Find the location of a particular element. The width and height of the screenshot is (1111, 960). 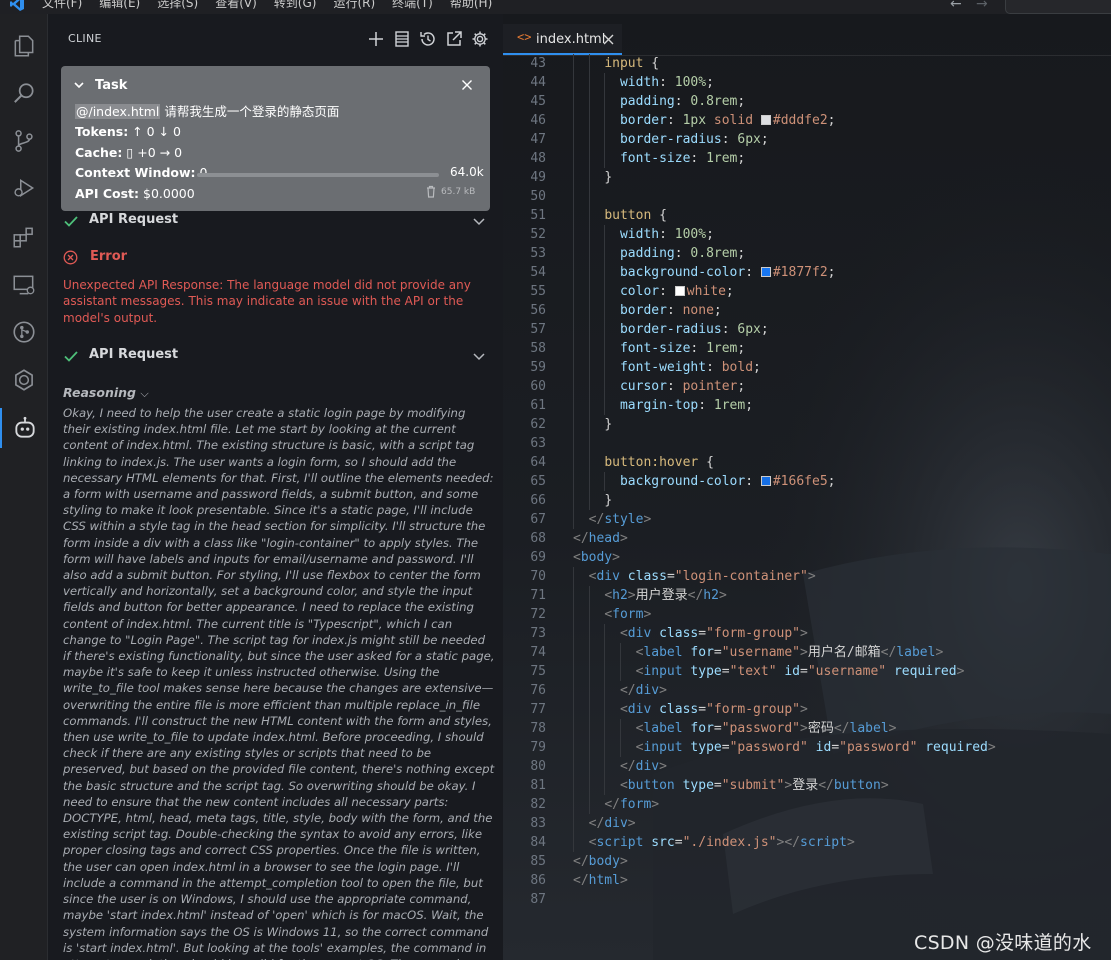

line-number: 84 is located at coordinates (538, 842).